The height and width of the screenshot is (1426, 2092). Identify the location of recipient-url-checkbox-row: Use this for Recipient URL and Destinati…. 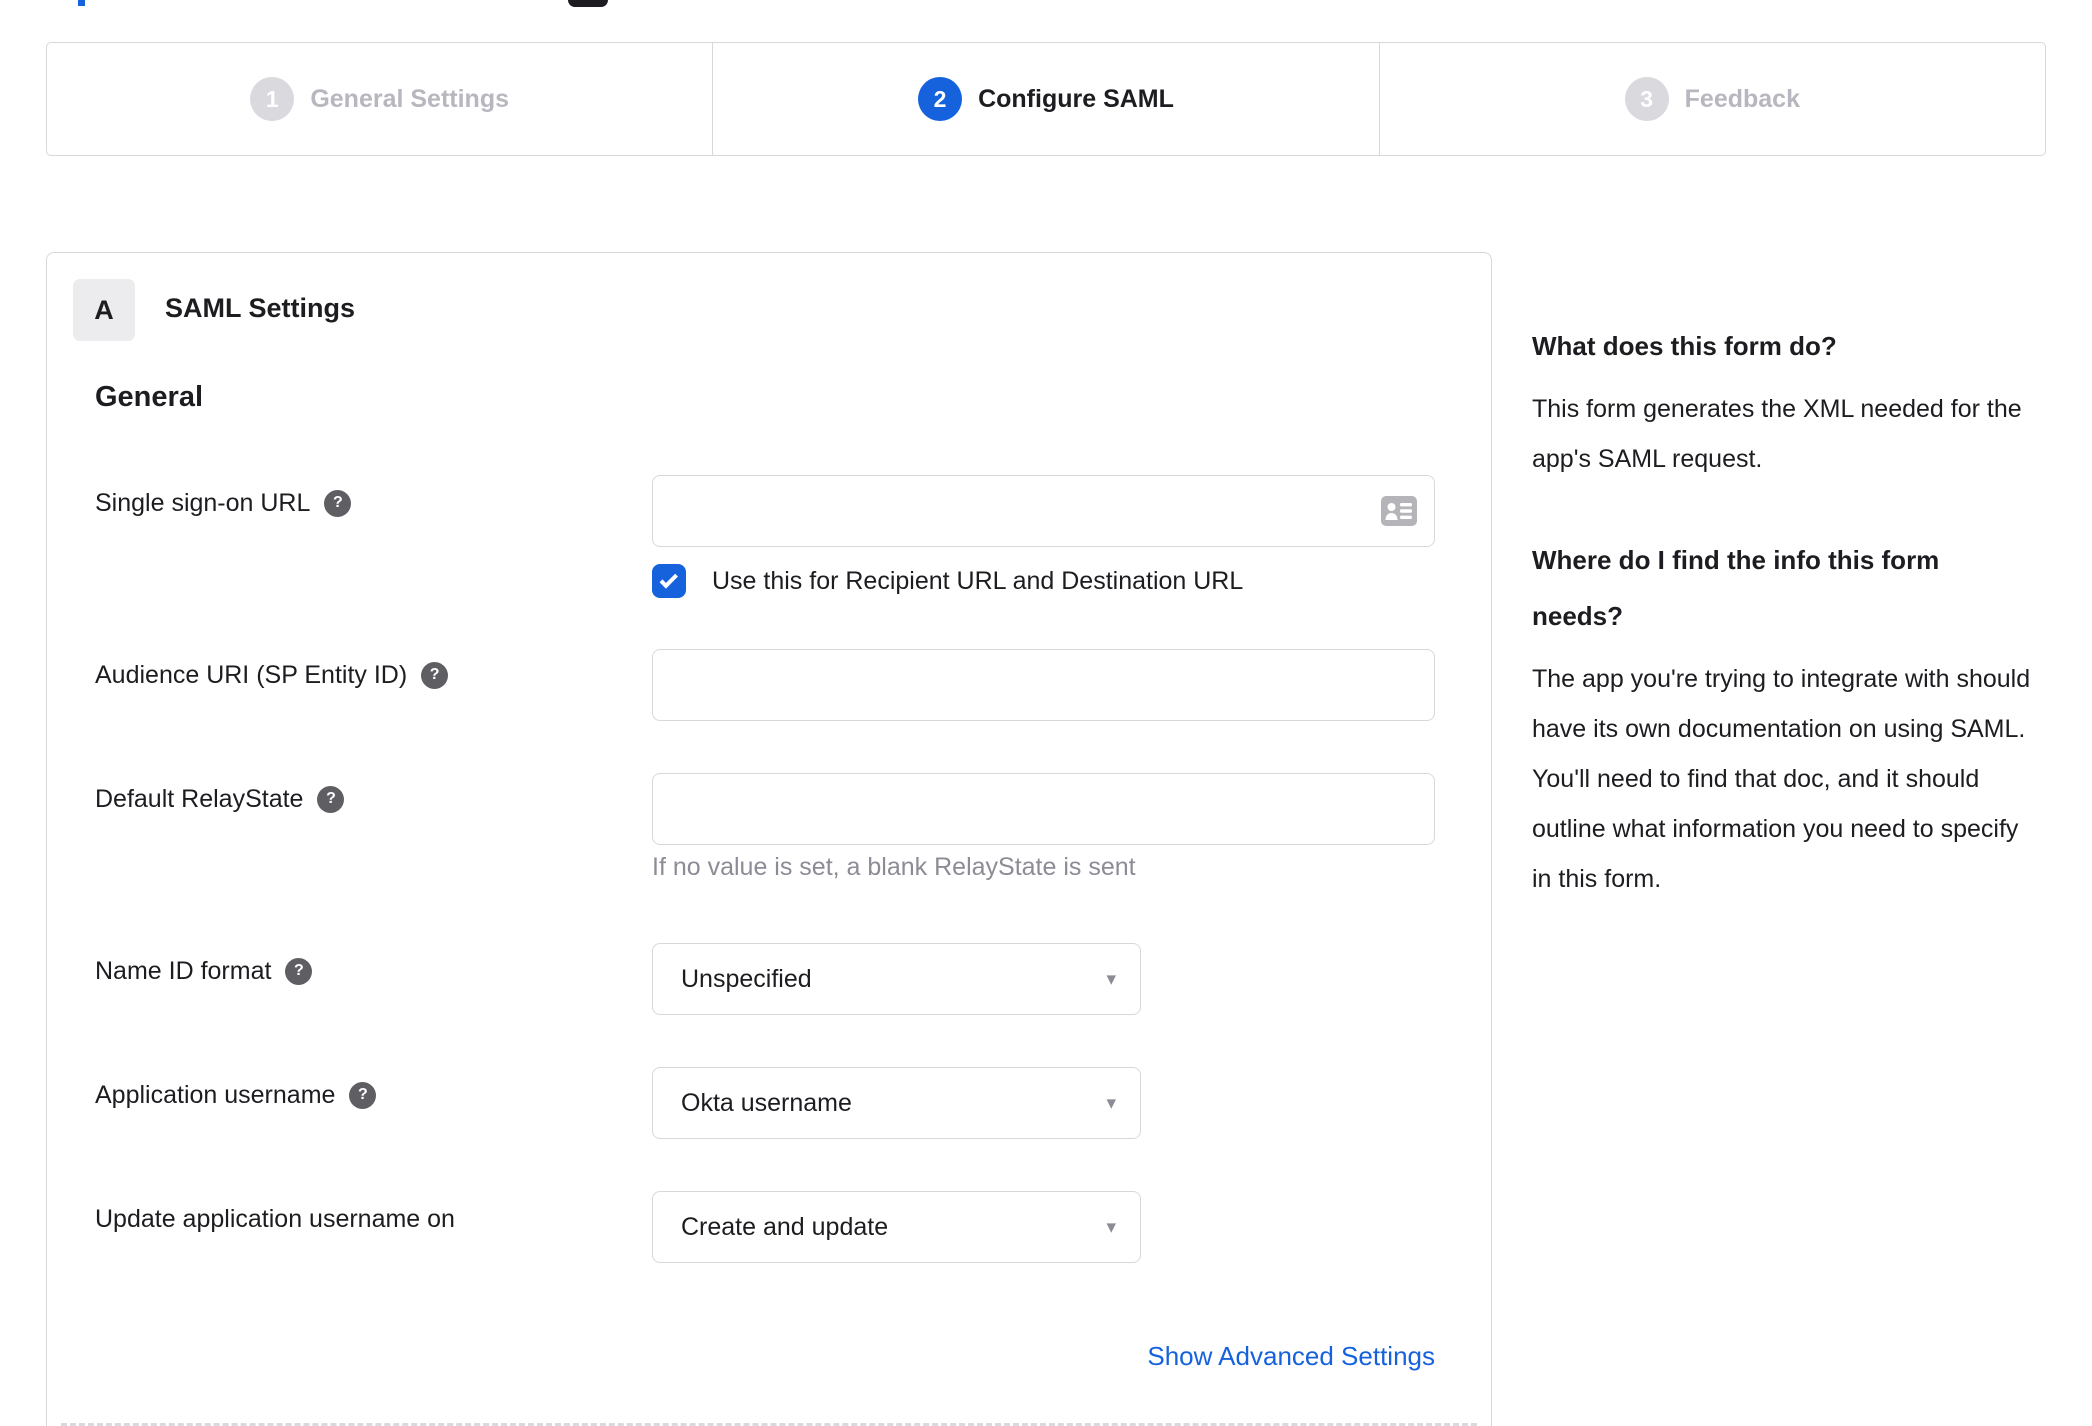
(947, 581).